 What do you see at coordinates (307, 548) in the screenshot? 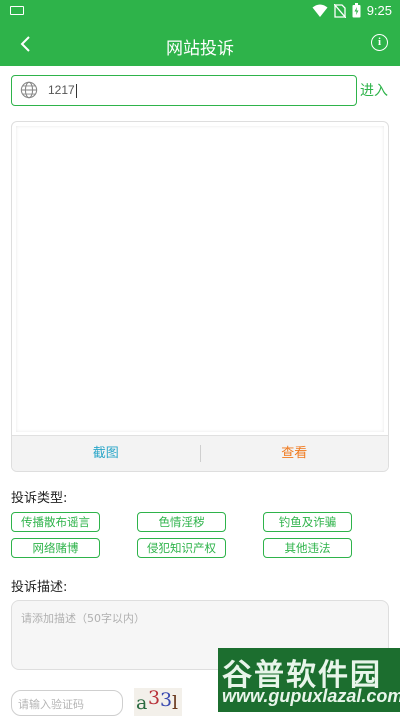
I see `type-chip-other: 其他违法` at bounding box center [307, 548].